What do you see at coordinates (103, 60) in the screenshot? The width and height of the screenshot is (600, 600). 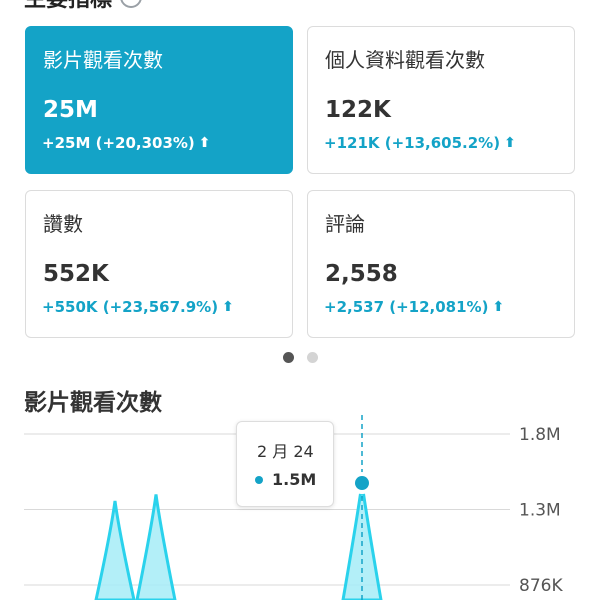 I see `metric-title: 影片觀看次數` at bounding box center [103, 60].